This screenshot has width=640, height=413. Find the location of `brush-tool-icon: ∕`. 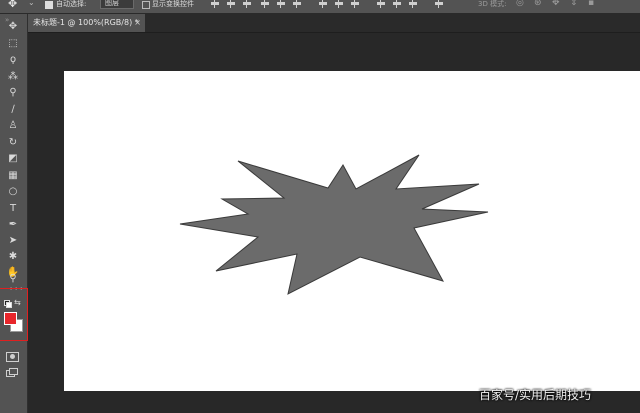

brush-tool-icon: ∕ is located at coordinates (13, 110).